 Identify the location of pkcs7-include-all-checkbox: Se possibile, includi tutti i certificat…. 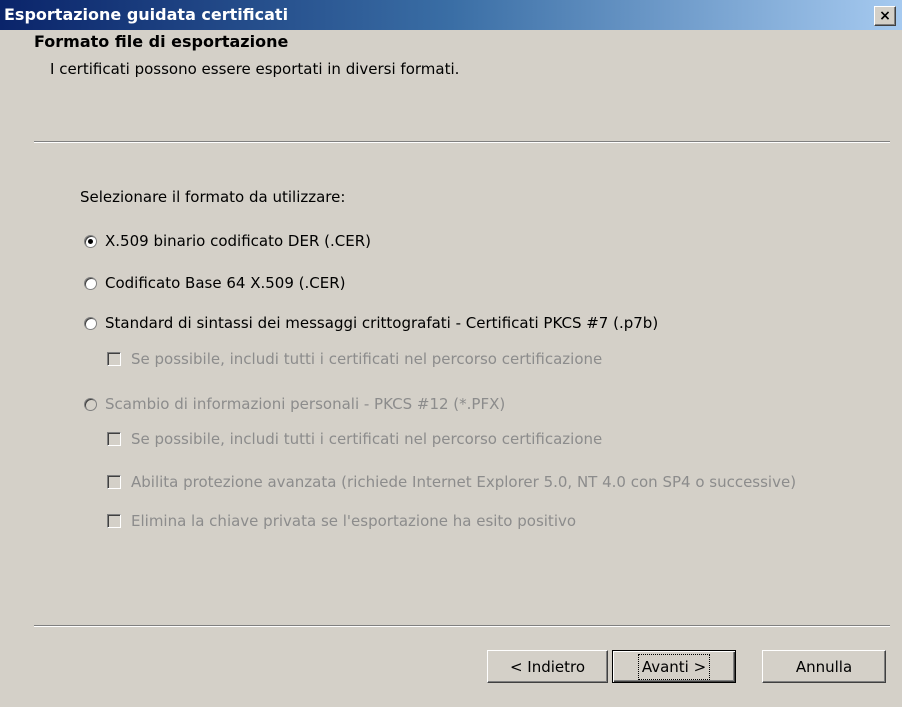
(354, 359).